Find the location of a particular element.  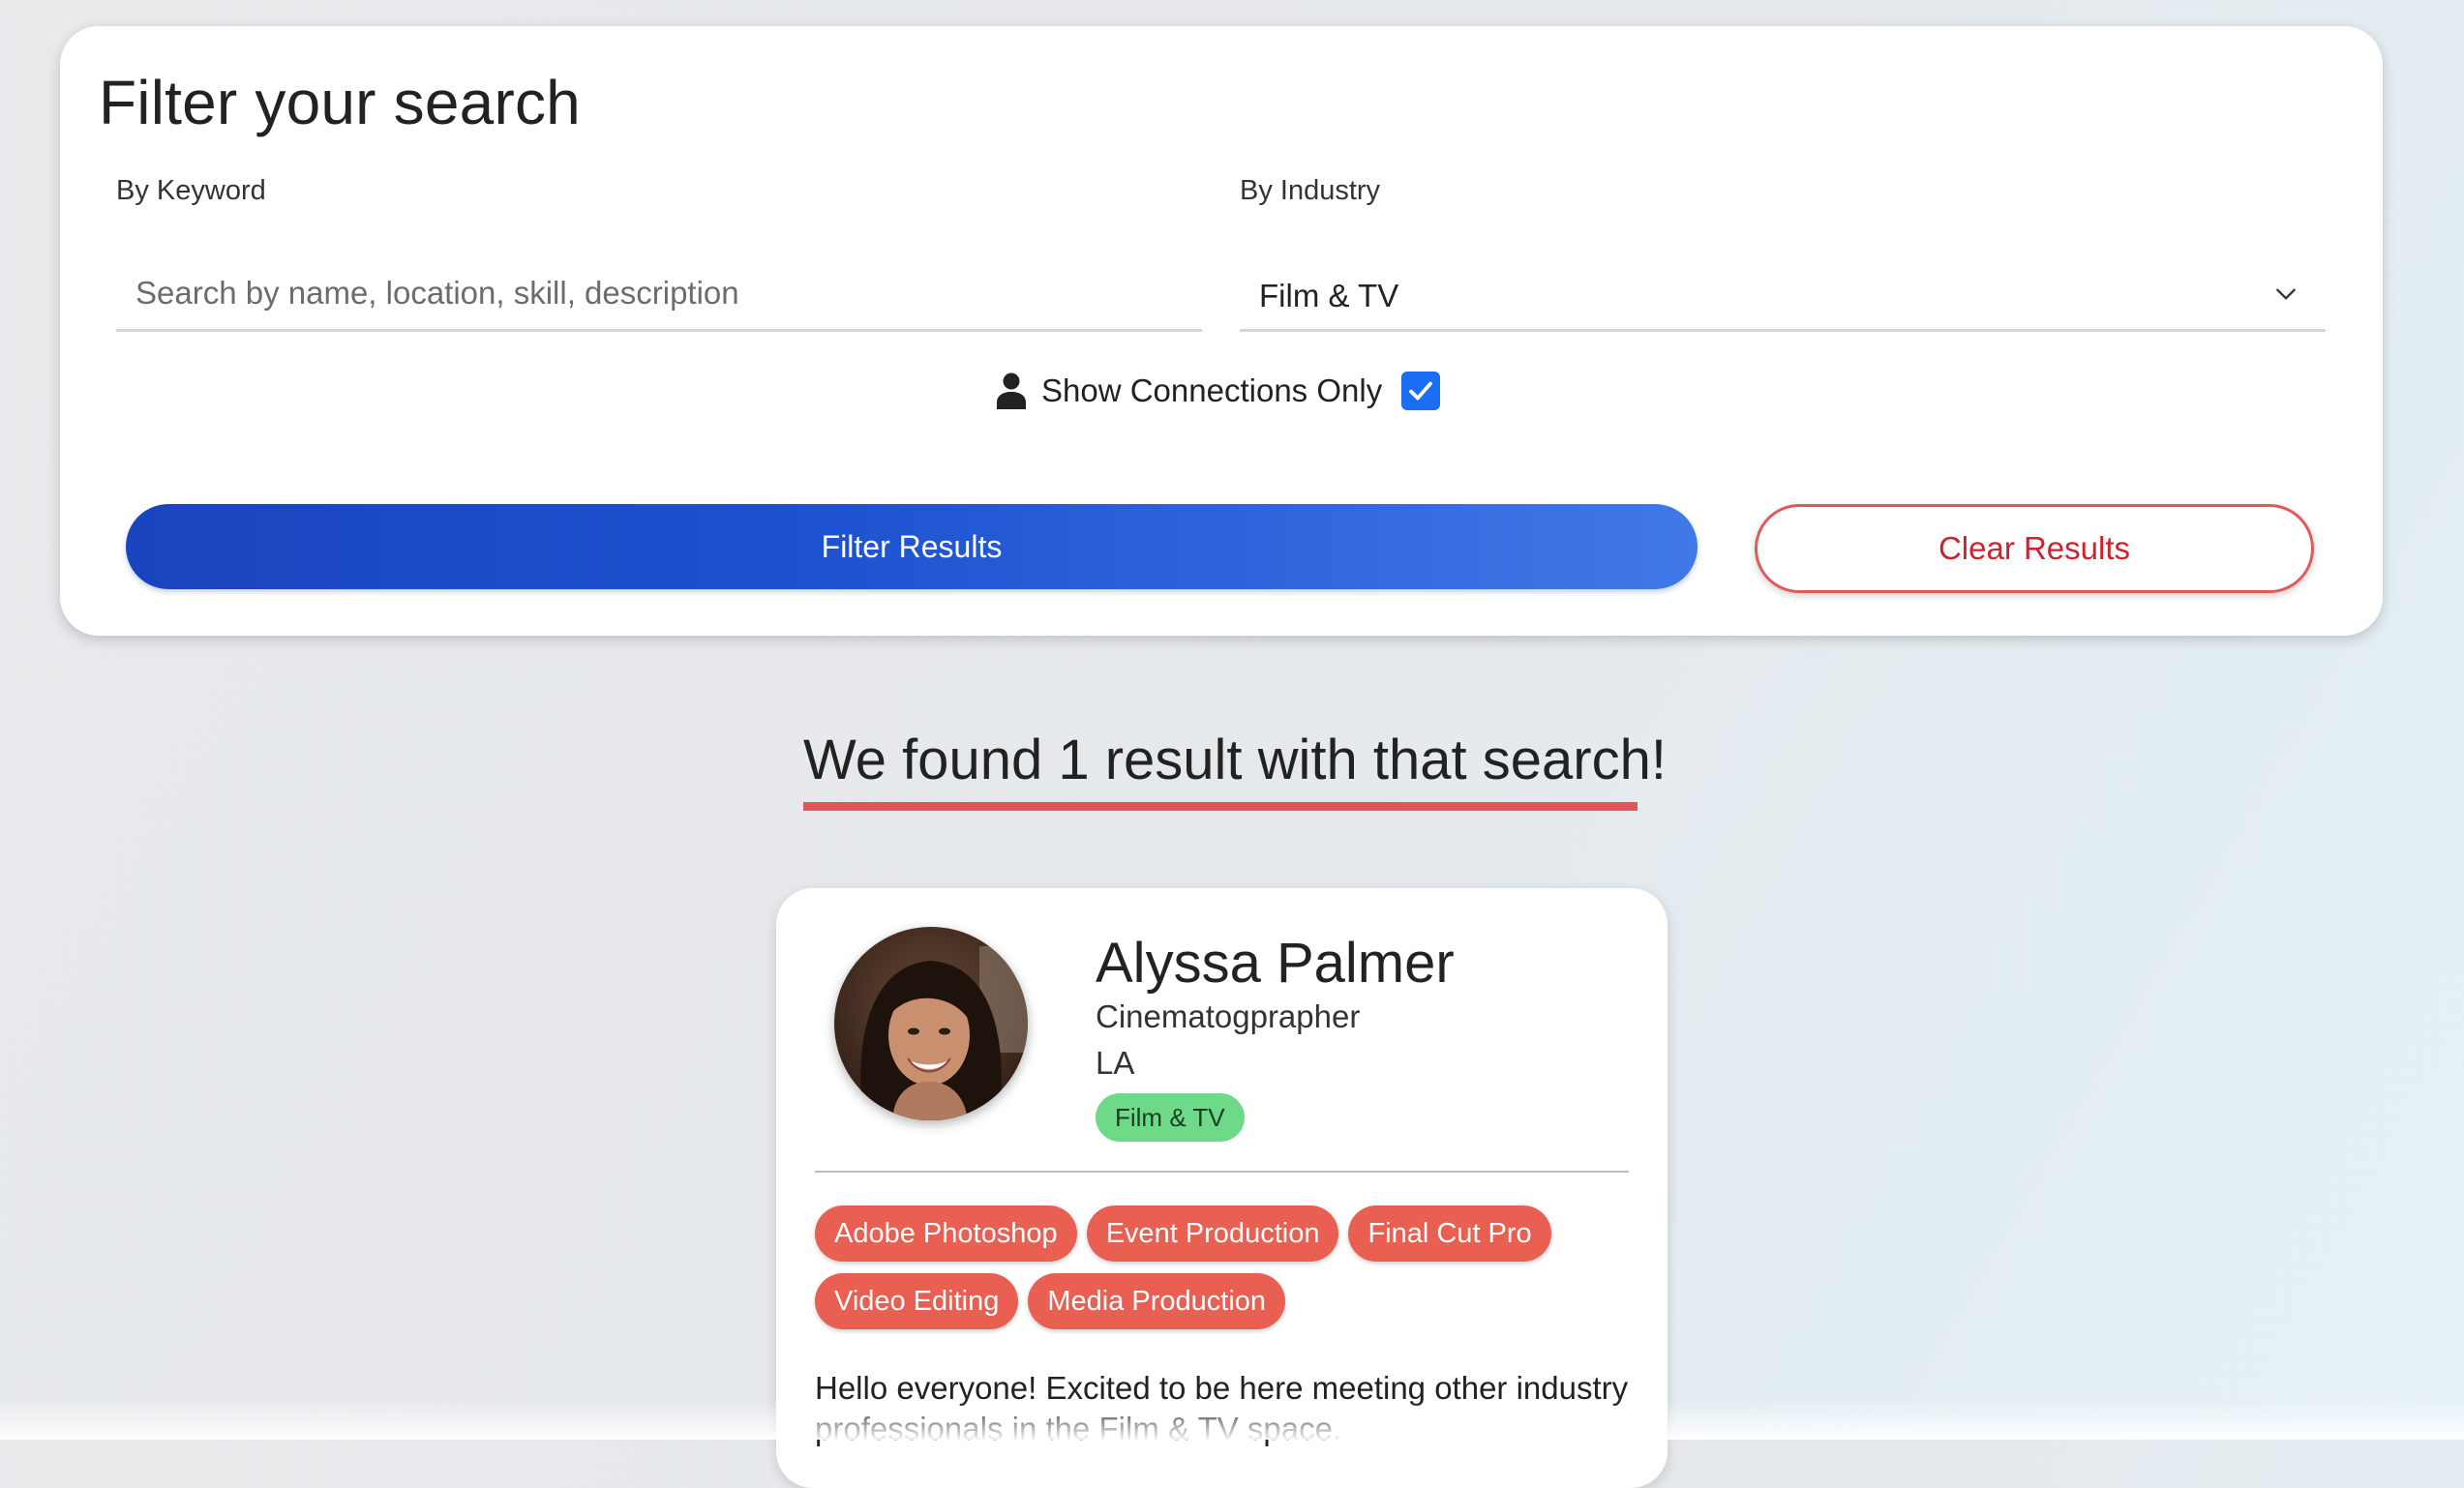

results-heading: We found 1 result with that search! is located at coordinates (1235, 760).